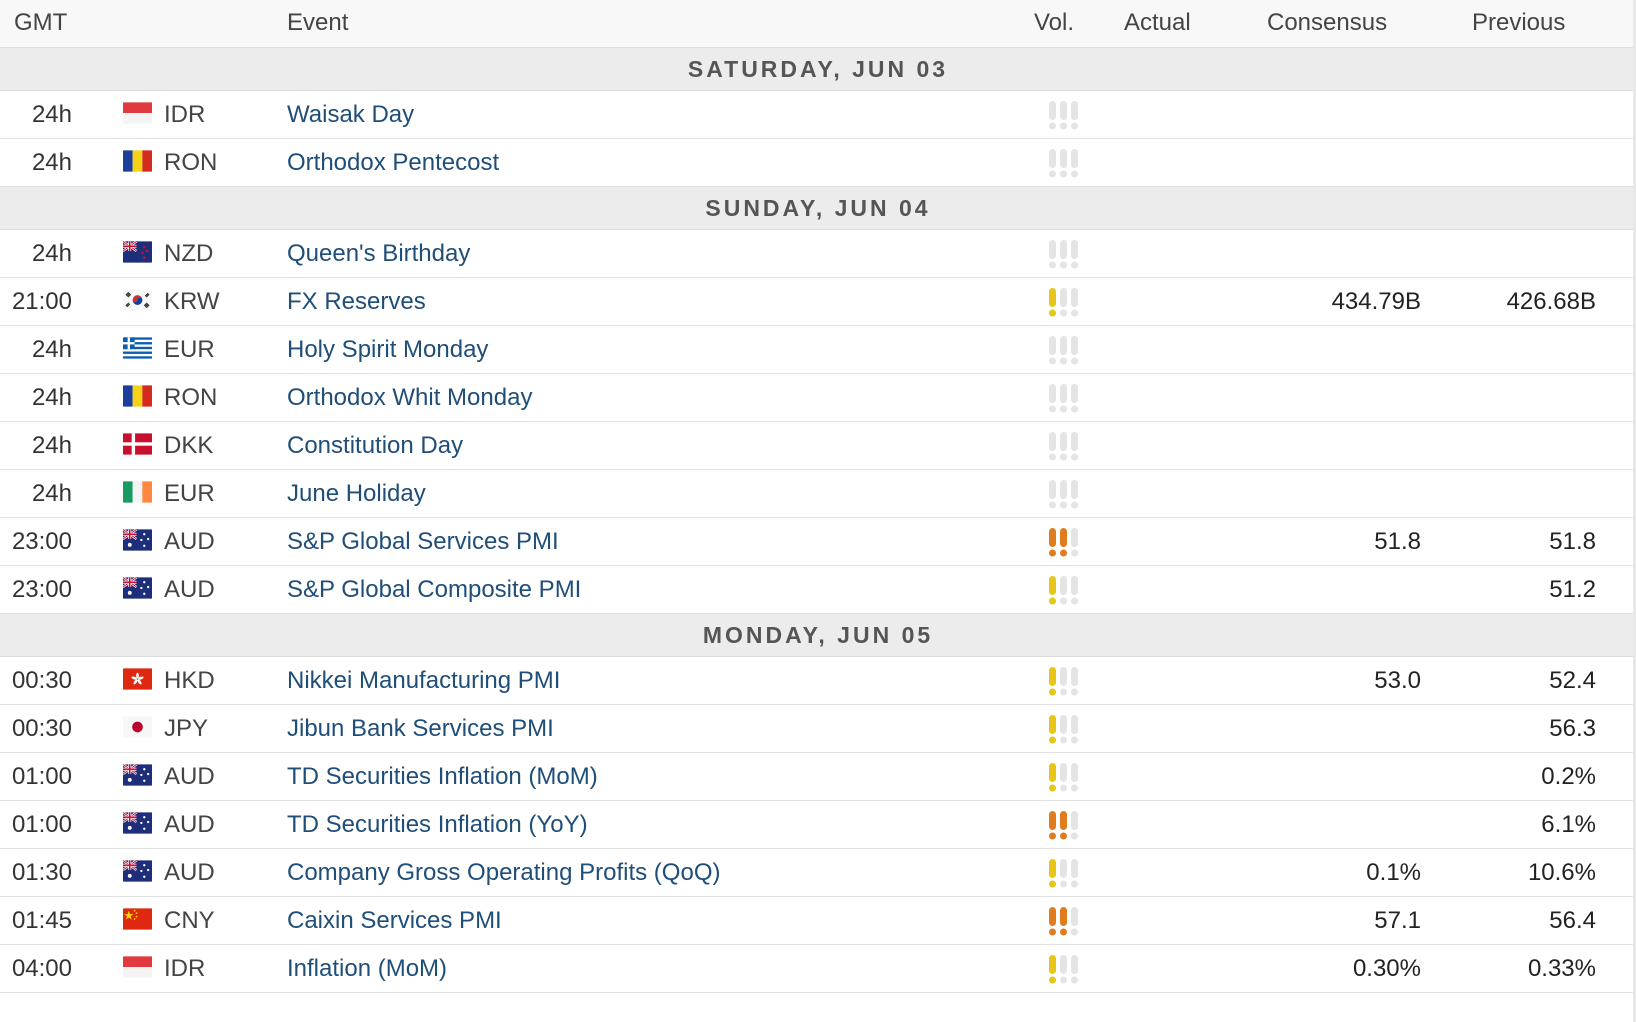 This screenshot has height=1022, width=1636. What do you see at coordinates (137, 444) in the screenshot?
I see `dk-flag-icon` at bounding box center [137, 444].